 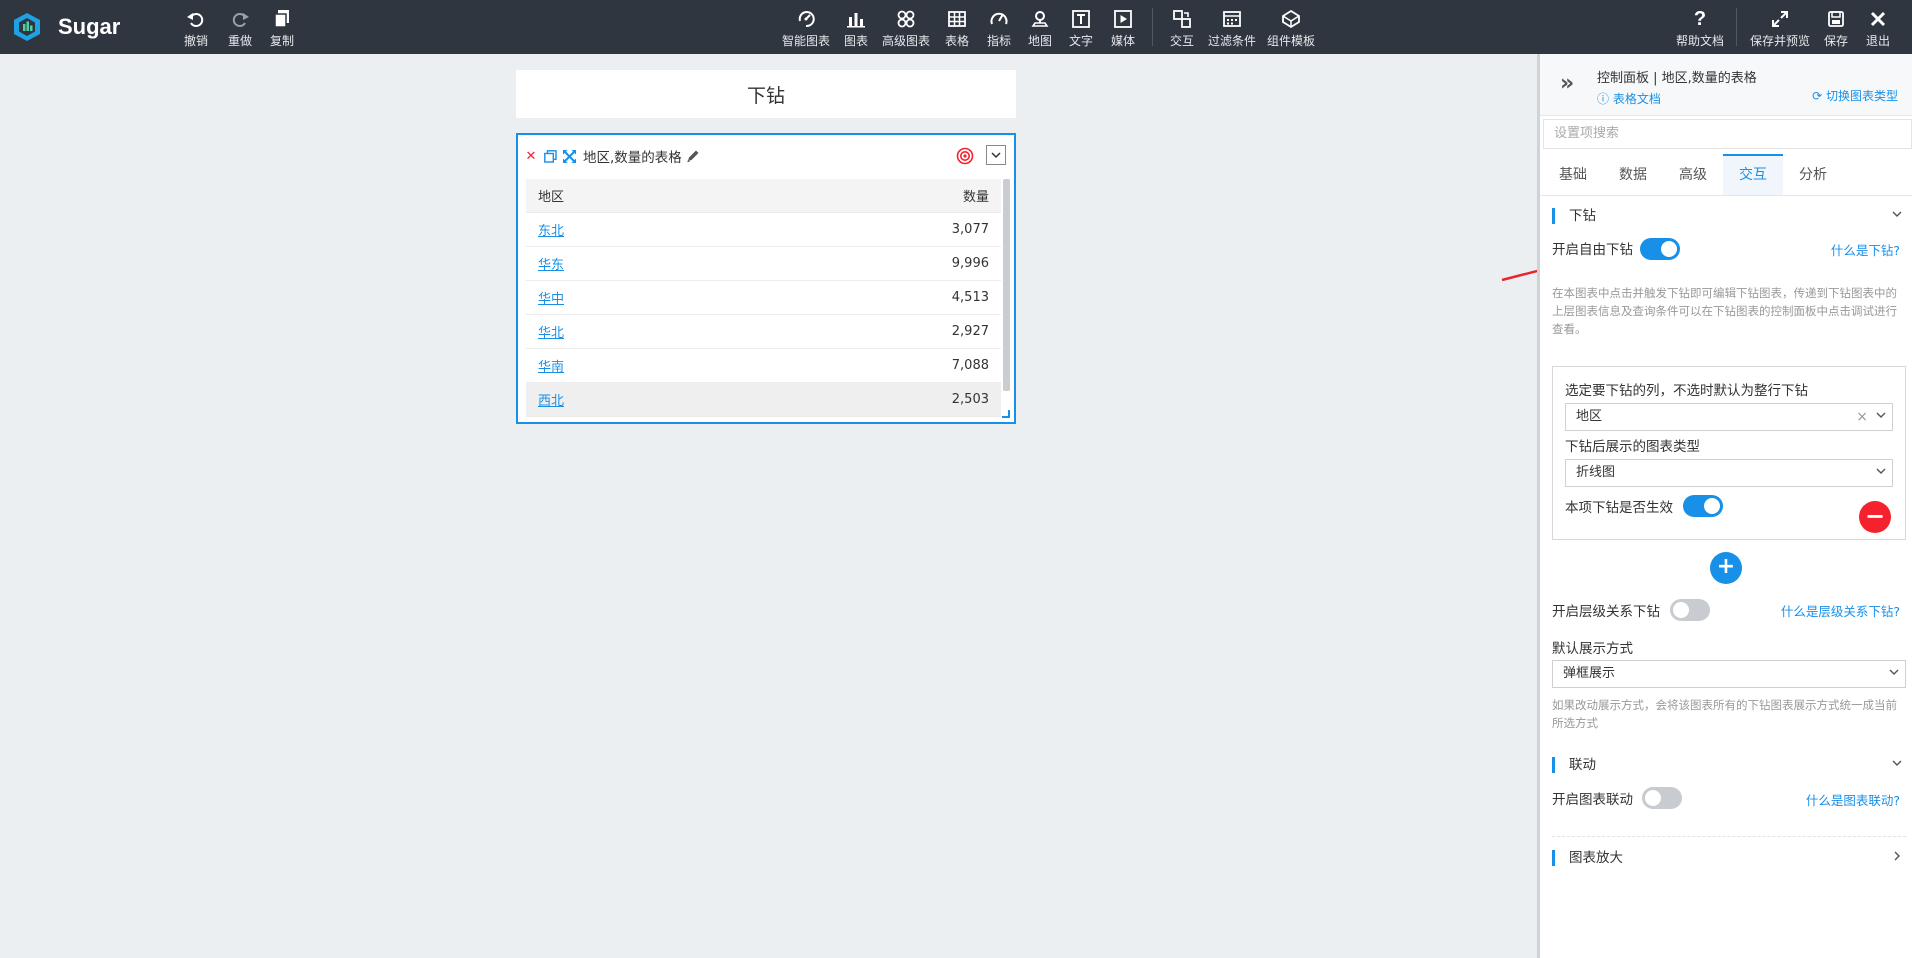 What do you see at coordinates (551, 401) in the screenshot?
I see `region-link: 西北` at bounding box center [551, 401].